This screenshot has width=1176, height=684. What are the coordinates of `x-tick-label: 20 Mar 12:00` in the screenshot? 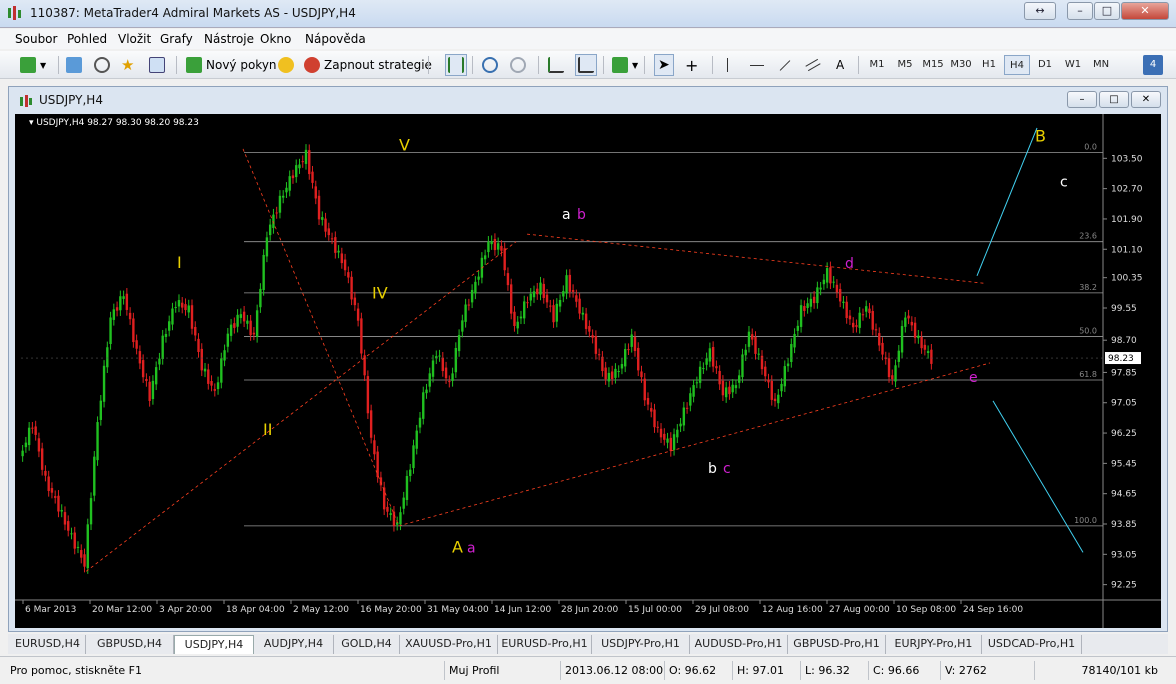 It's located at (122, 610).